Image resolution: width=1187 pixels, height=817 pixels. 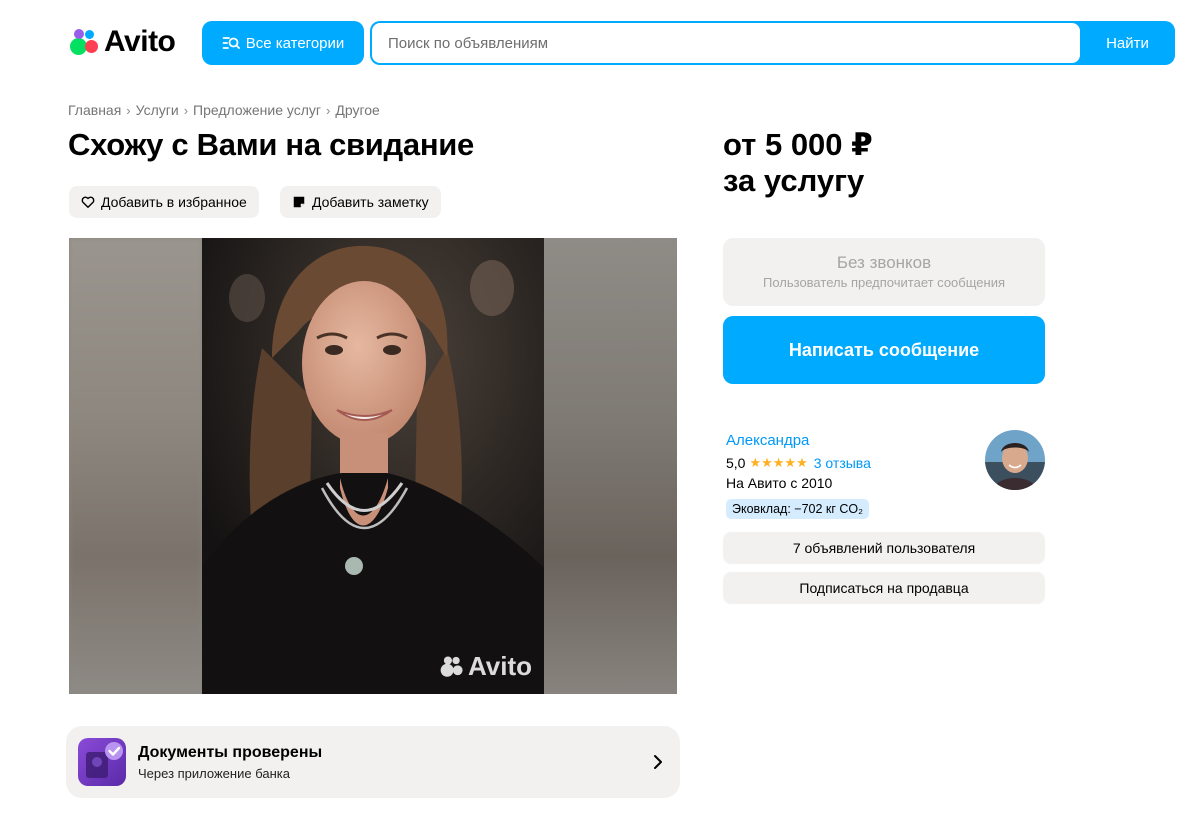 What do you see at coordinates (767, 440) in the screenshot?
I see `seller-name-link: Александра` at bounding box center [767, 440].